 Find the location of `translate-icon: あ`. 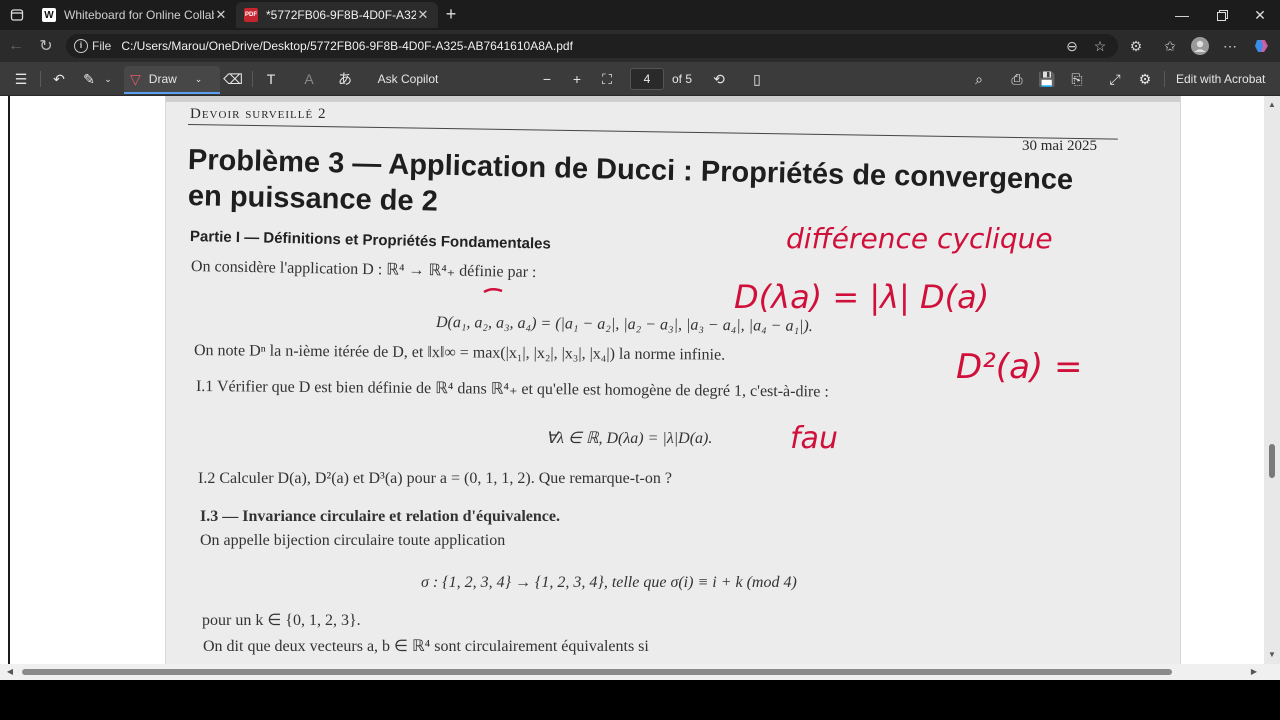

translate-icon: あ is located at coordinates (345, 79).